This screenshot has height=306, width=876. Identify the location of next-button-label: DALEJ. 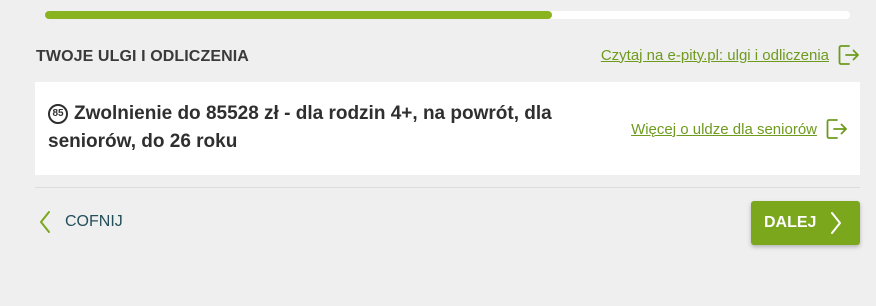
(790, 222).